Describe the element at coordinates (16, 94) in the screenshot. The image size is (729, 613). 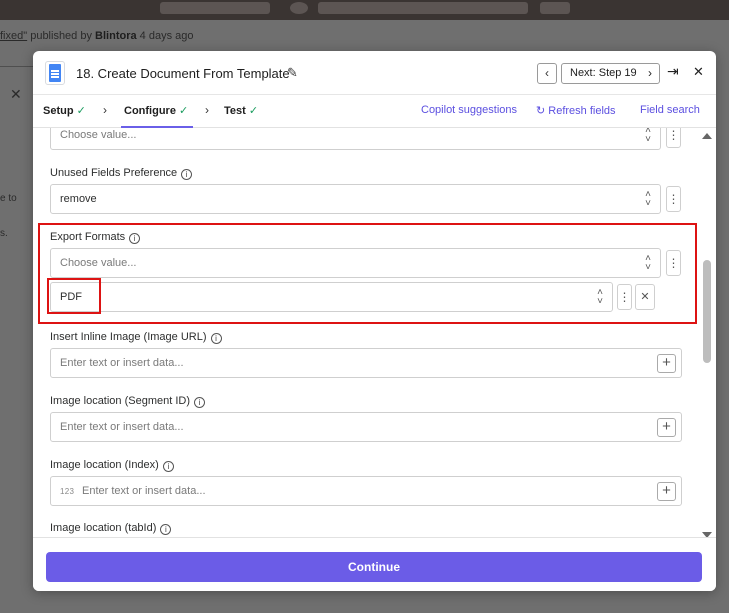
I see `background-close-icon: ✕` at that location.